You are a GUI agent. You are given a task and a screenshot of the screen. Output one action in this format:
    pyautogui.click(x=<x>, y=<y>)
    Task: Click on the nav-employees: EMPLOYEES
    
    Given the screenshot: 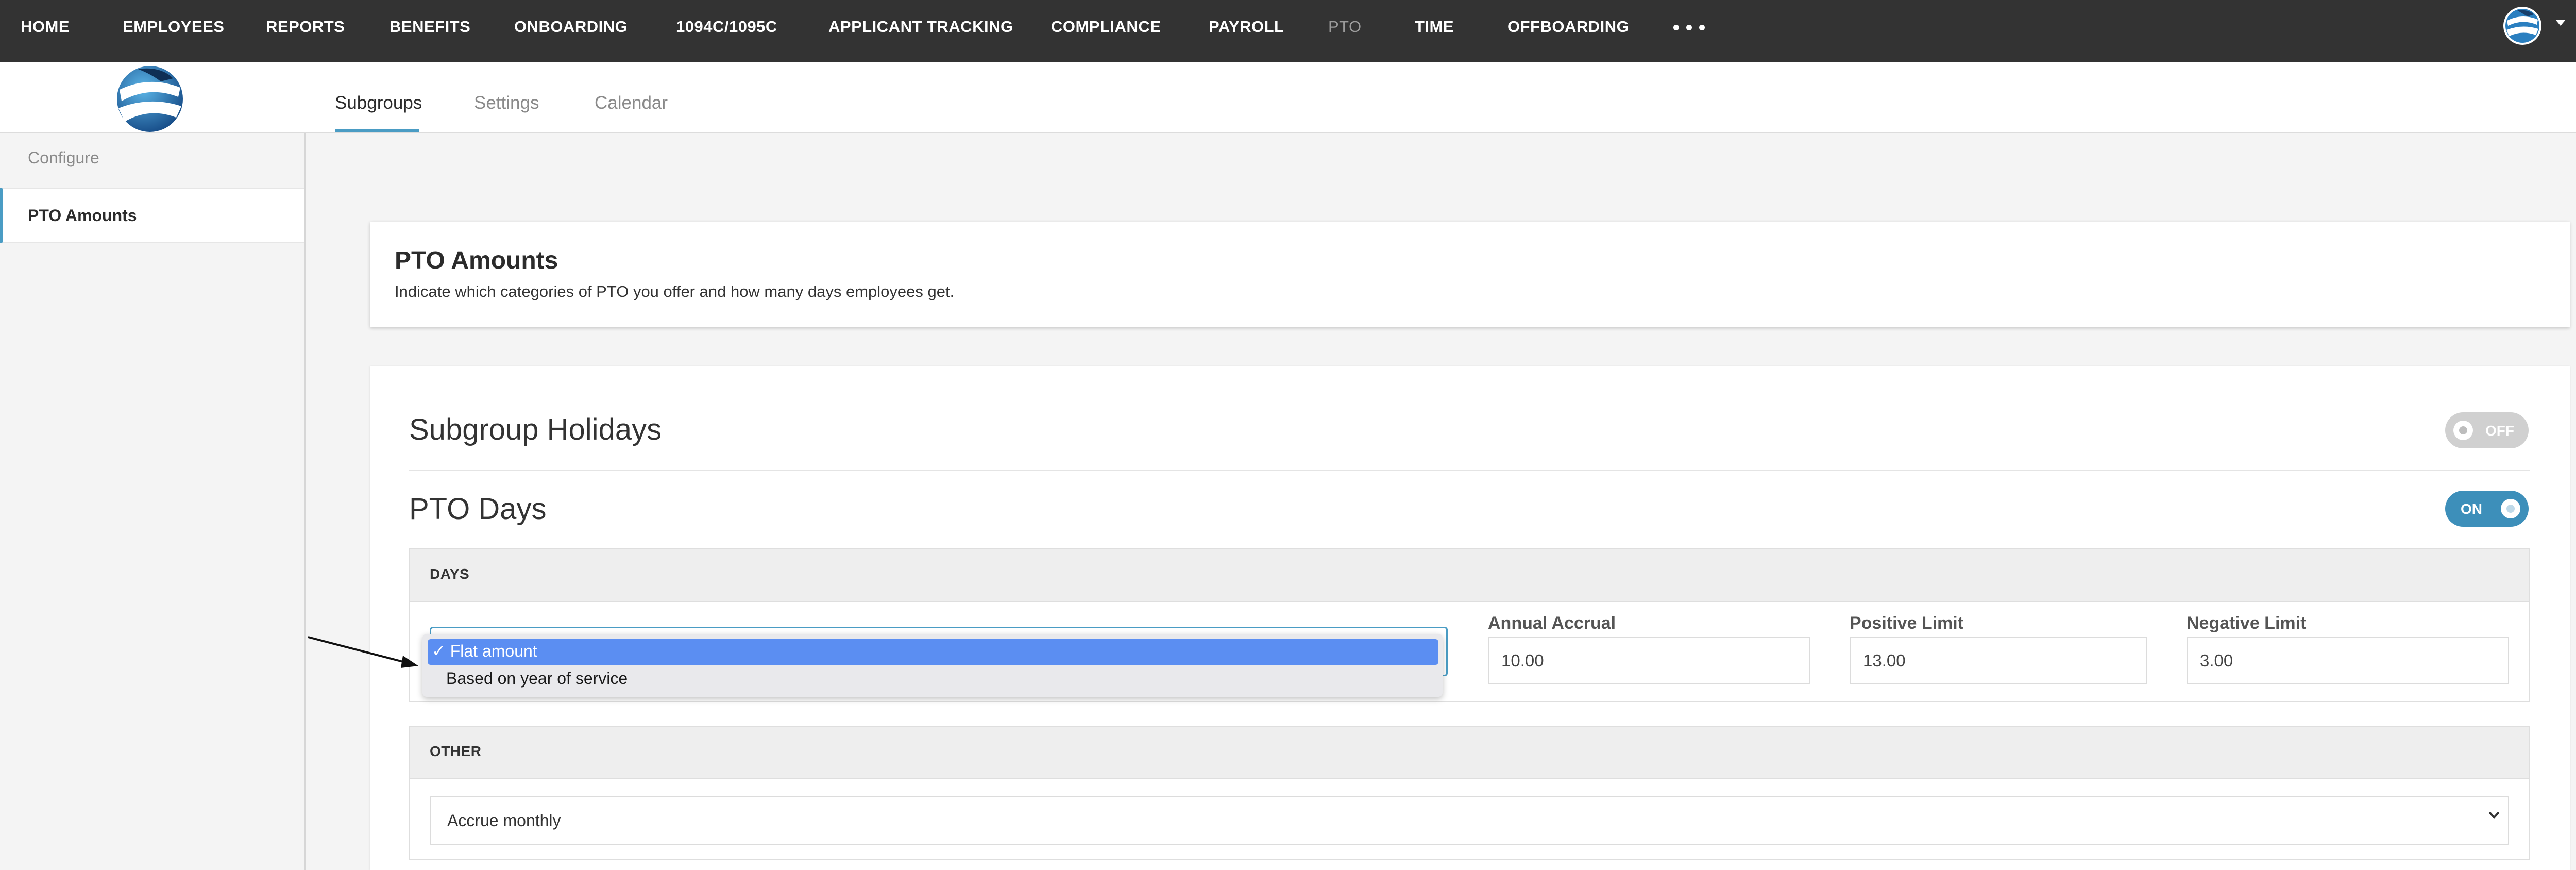 What is the action you would take?
    pyautogui.click(x=173, y=26)
    